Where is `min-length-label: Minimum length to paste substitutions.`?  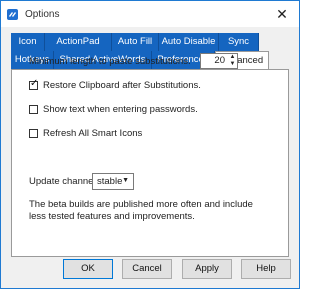
min-length-label: Minimum length to paste substitutions. is located at coordinates (110, 61).